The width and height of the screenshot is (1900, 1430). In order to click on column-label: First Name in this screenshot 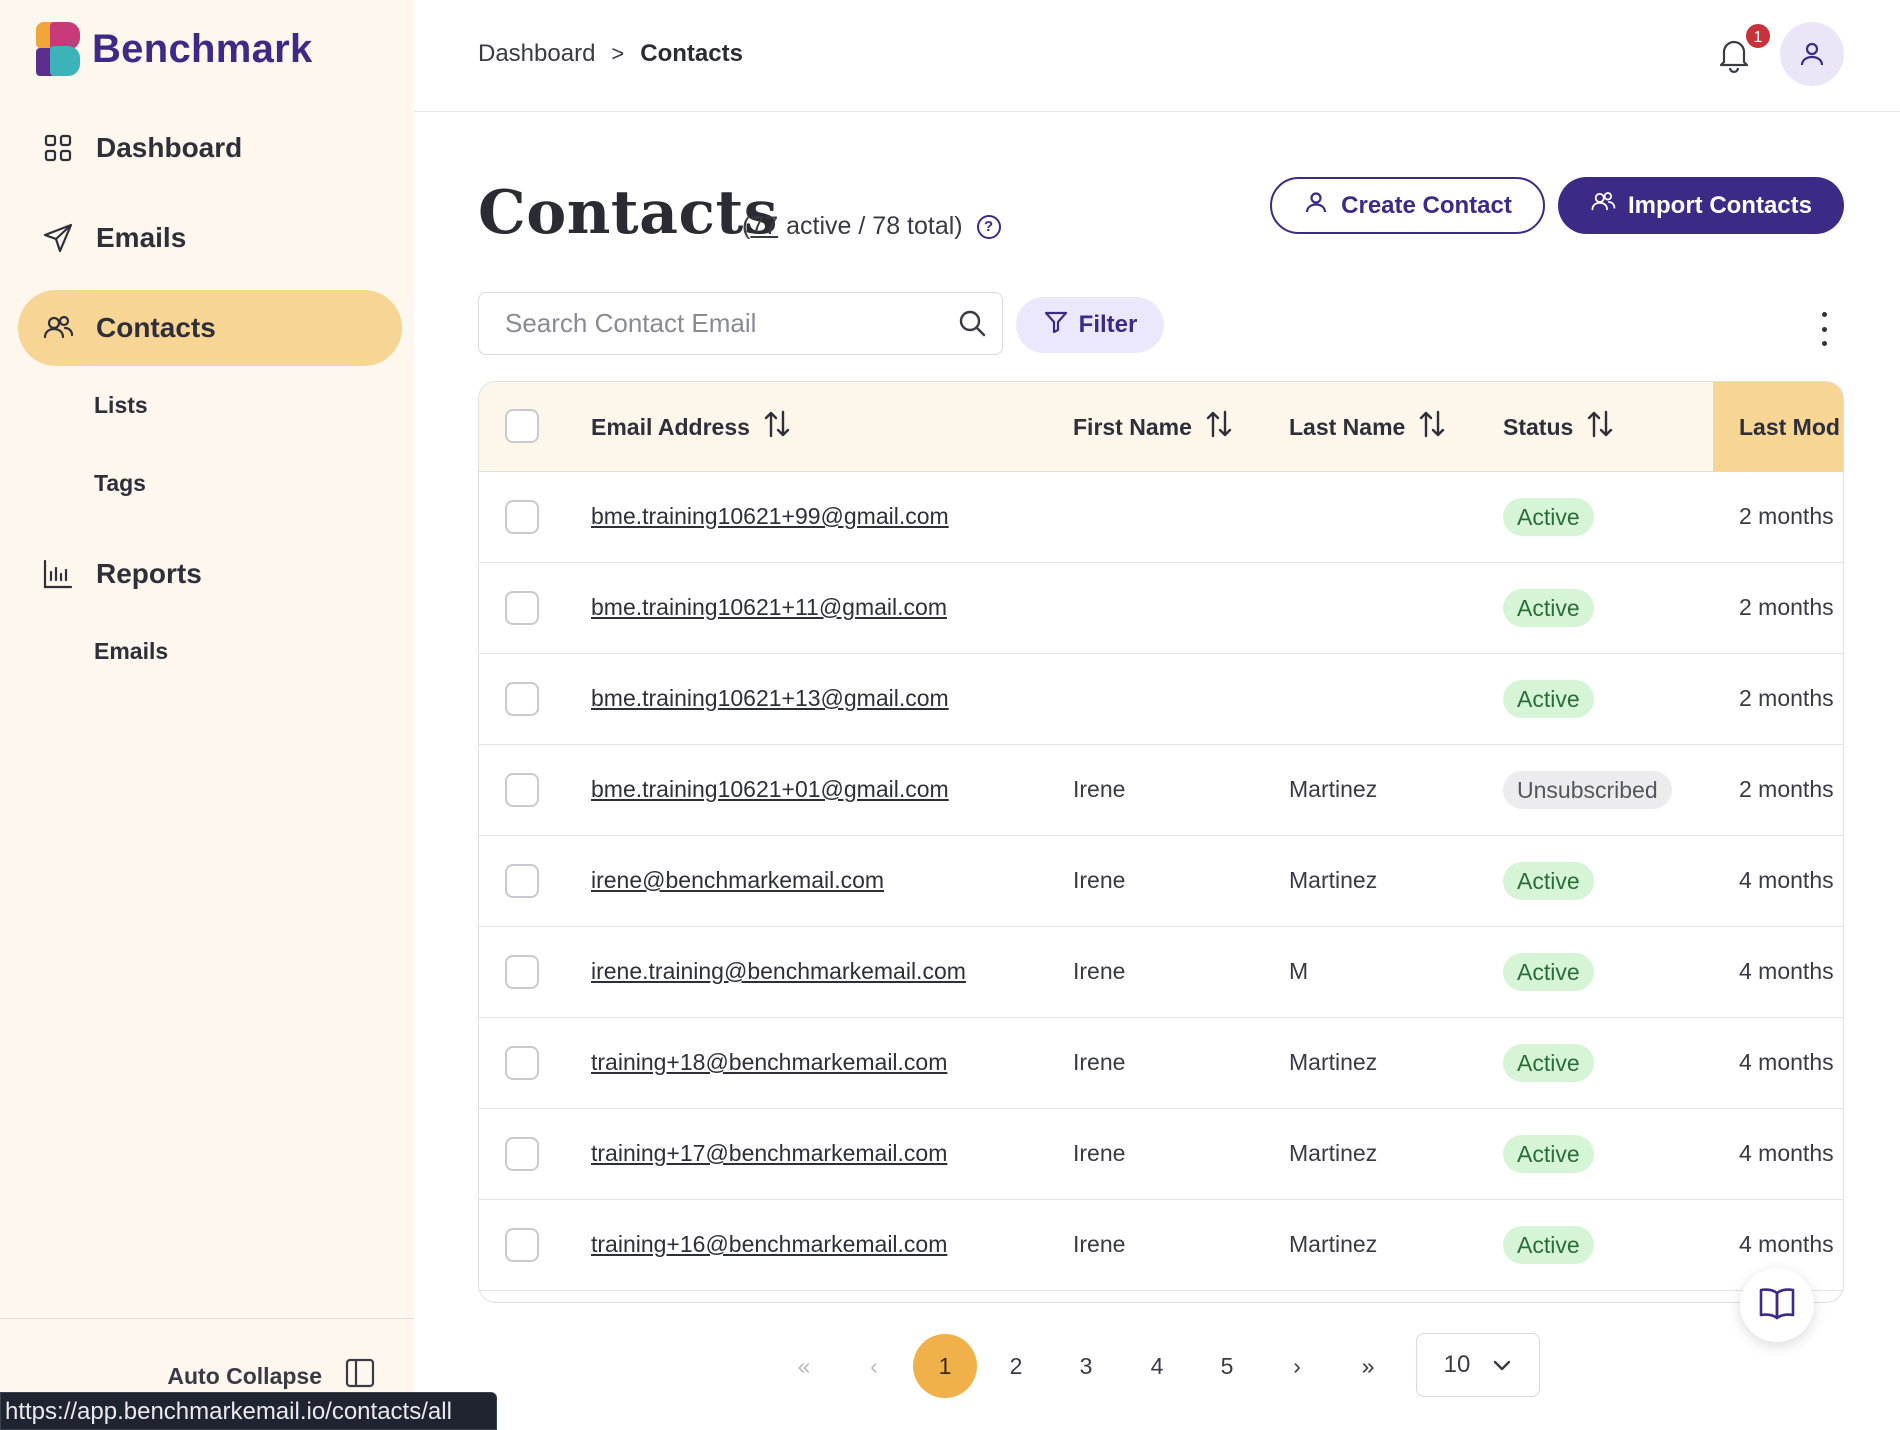, I will do `click(1132, 426)`.